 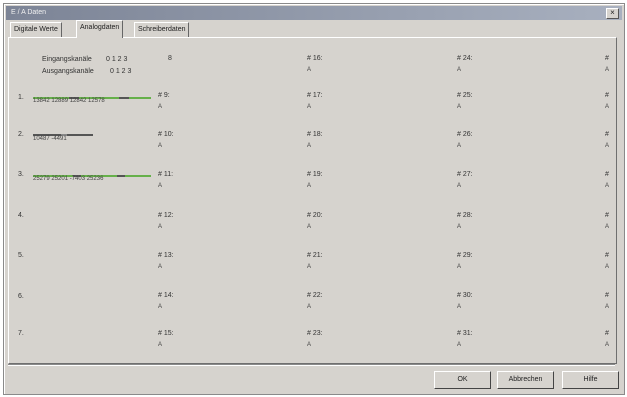 What do you see at coordinates (162, 29) in the screenshot?
I see `tab-recorder-data: Schreiberdaten` at bounding box center [162, 29].